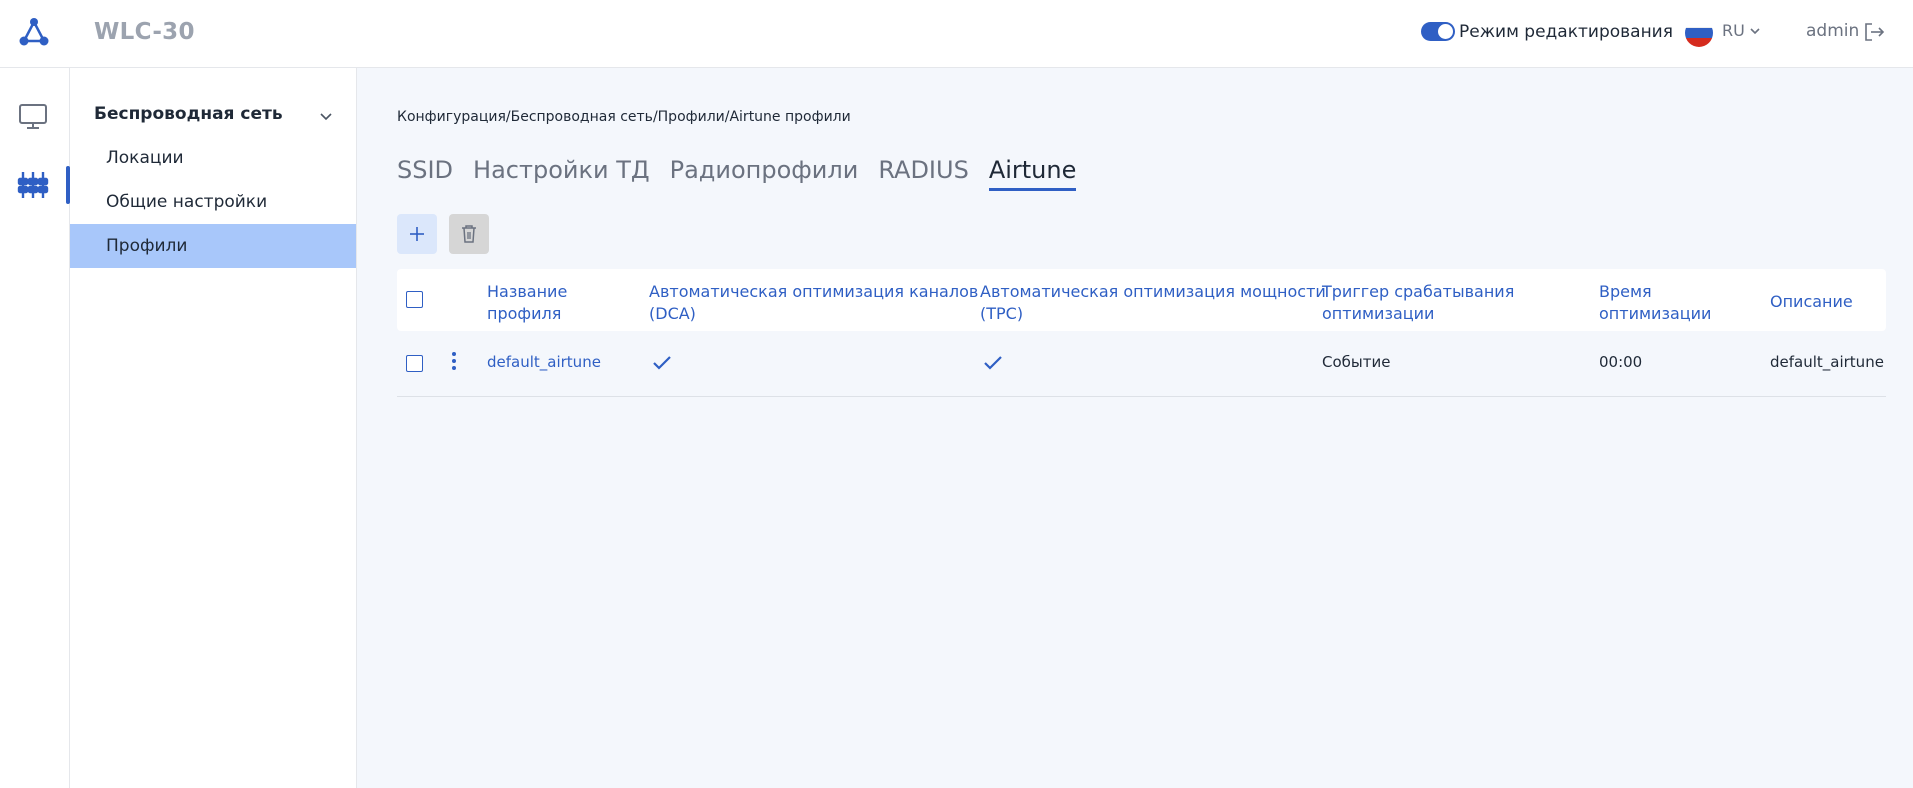  What do you see at coordinates (544, 362) in the screenshot?
I see `profile-name-link: default_airtune` at bounding box center [544, 362].